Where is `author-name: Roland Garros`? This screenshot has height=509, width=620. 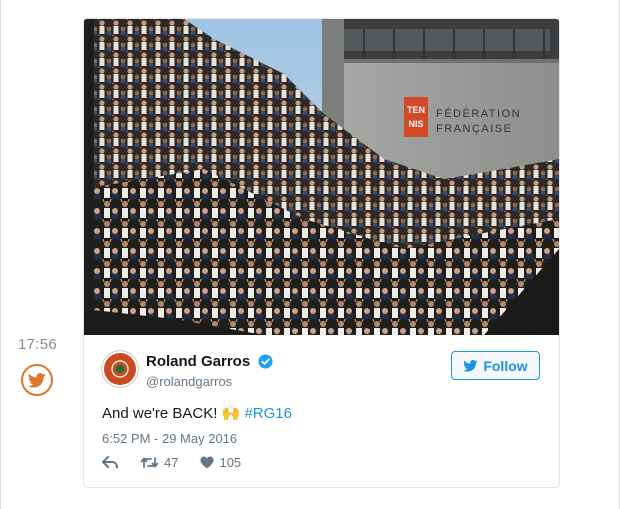
author-name: Roland Garros is located at coordinates (198, 361).